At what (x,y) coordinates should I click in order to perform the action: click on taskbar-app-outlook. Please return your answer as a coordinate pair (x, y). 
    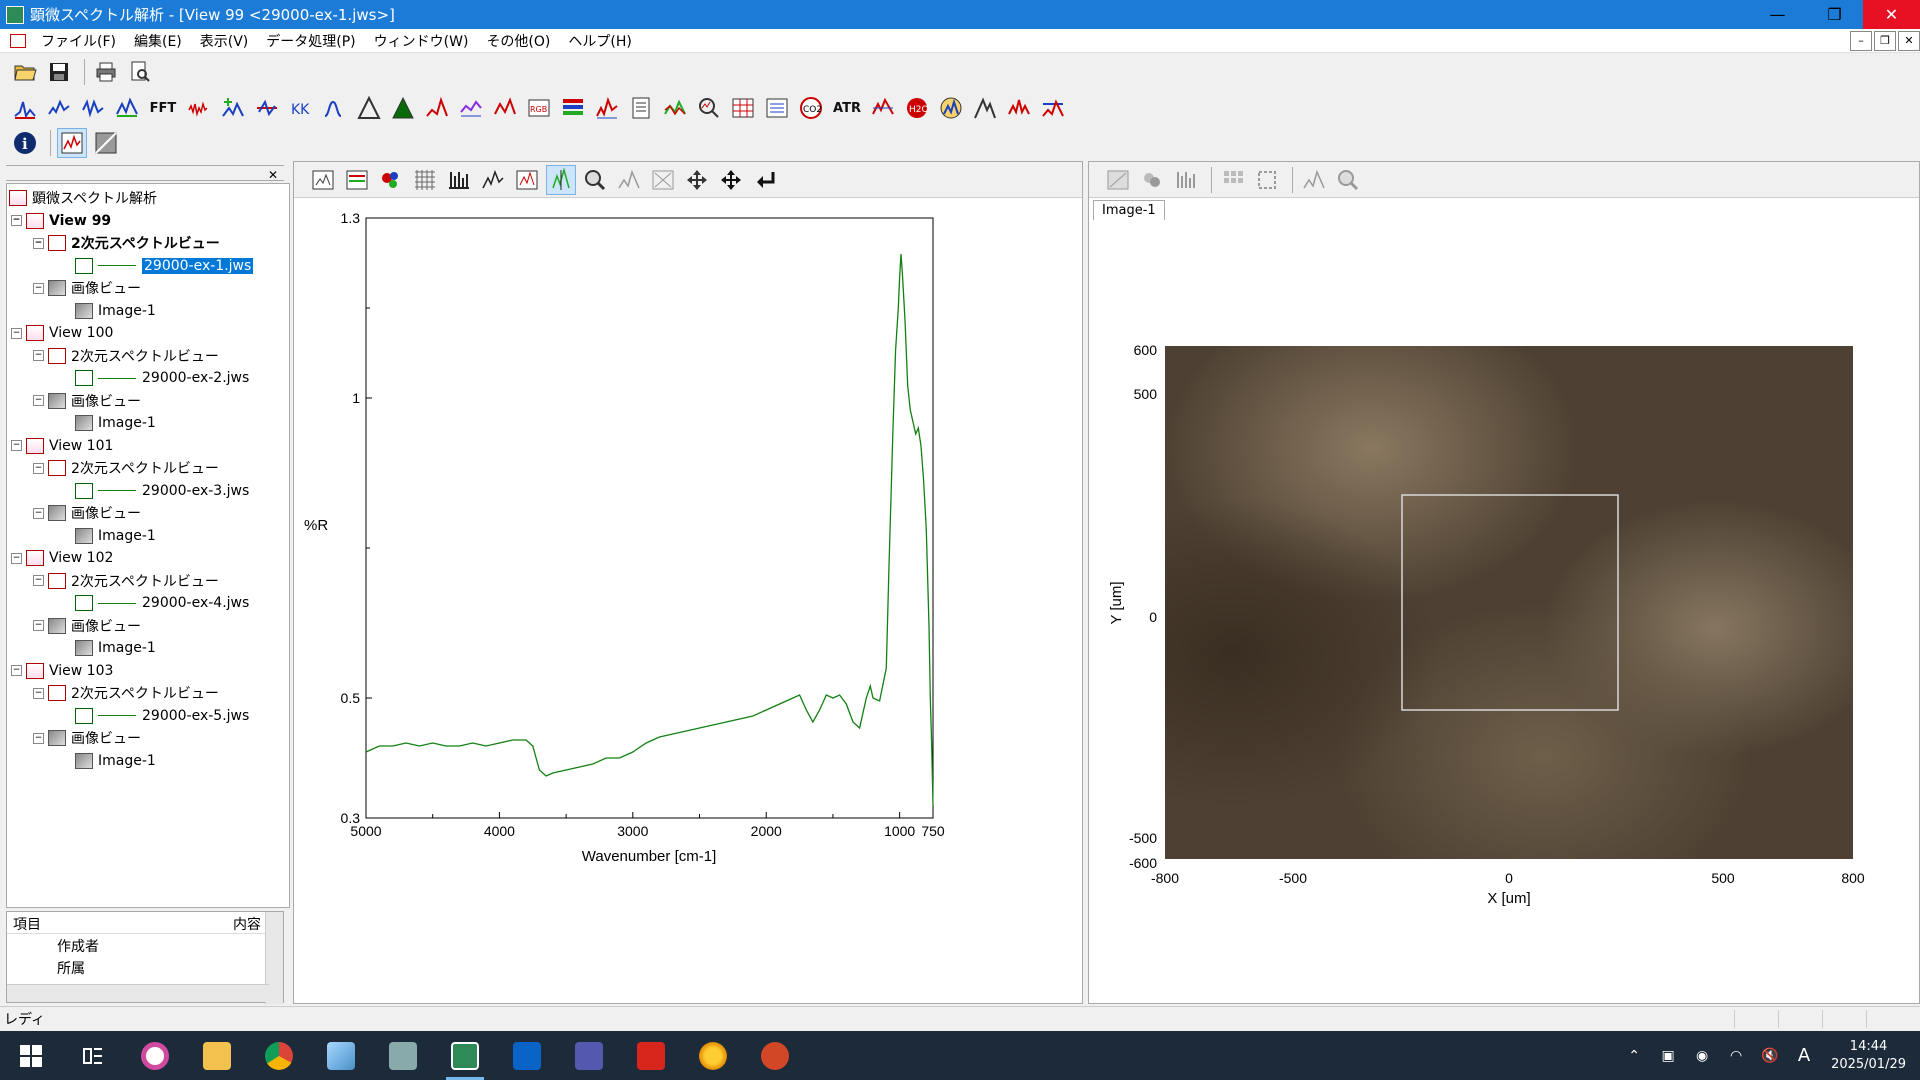
    Looking at the image, I should click on (527, 1055).